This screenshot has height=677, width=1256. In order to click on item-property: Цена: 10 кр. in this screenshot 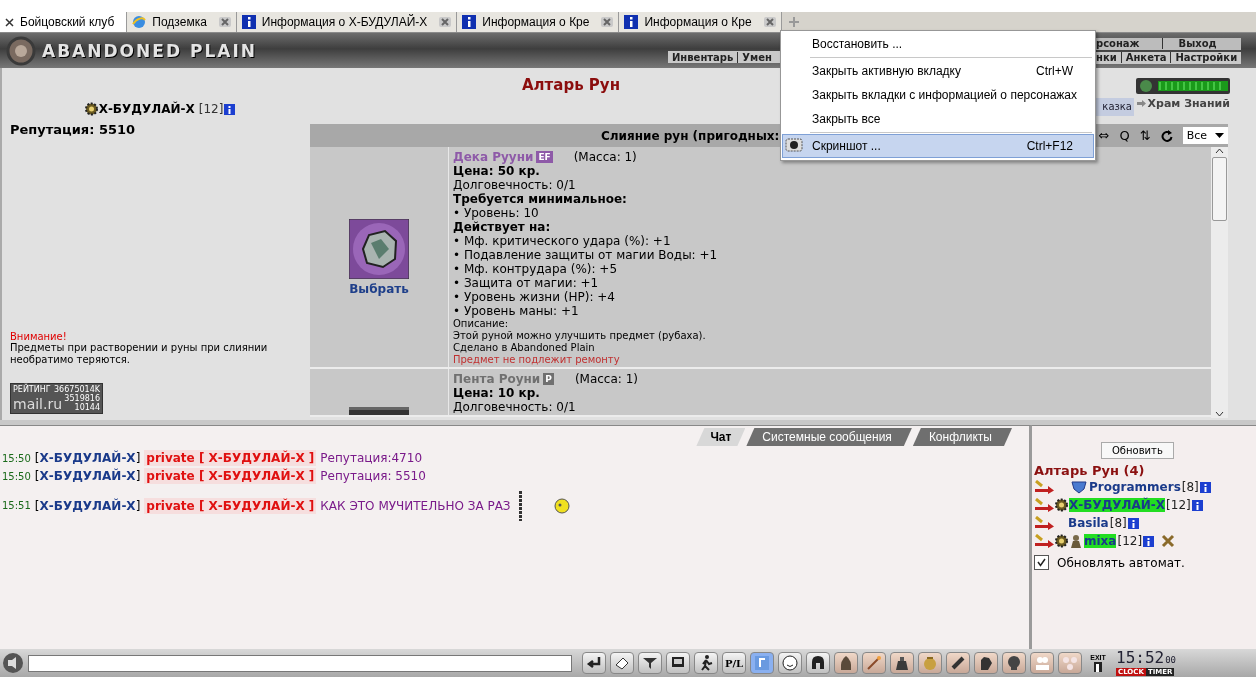, I will do `click(497, 393)`.